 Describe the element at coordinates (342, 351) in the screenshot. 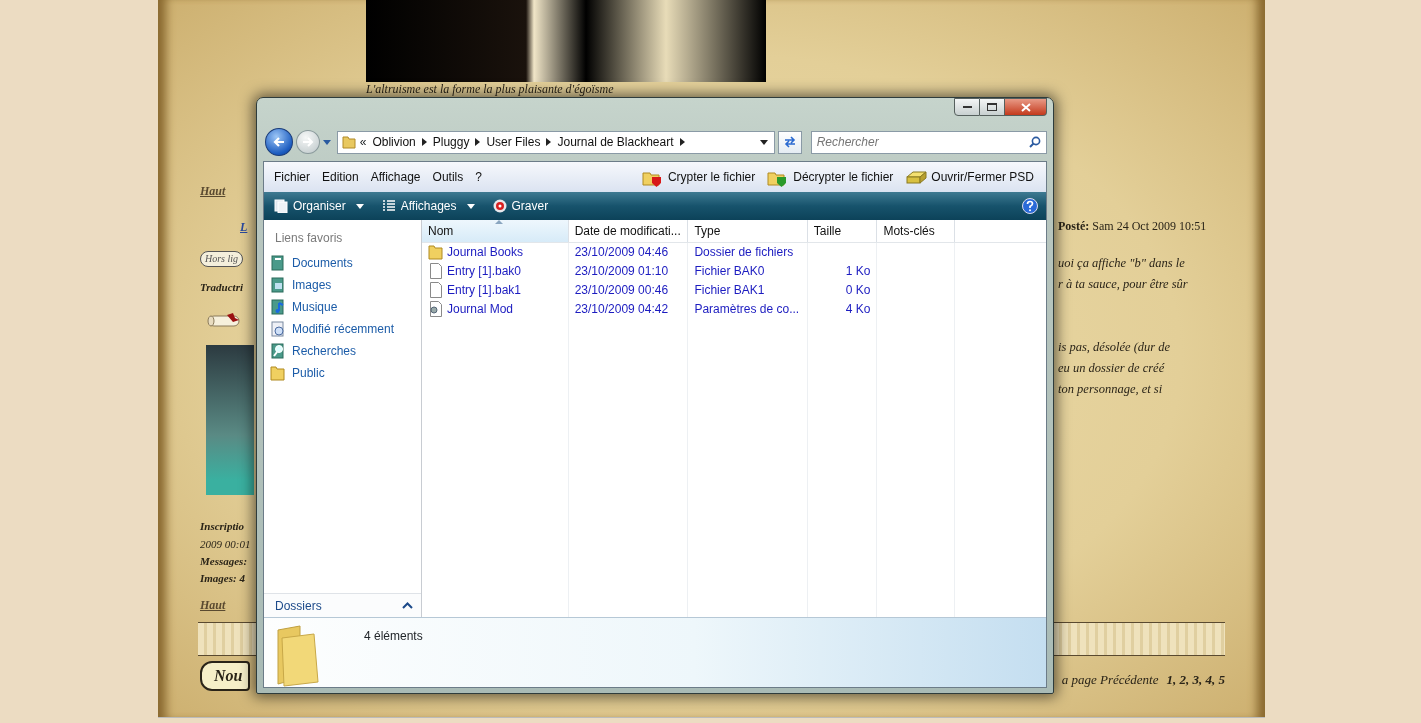

I see `favorite-link: Recherches` at that location.